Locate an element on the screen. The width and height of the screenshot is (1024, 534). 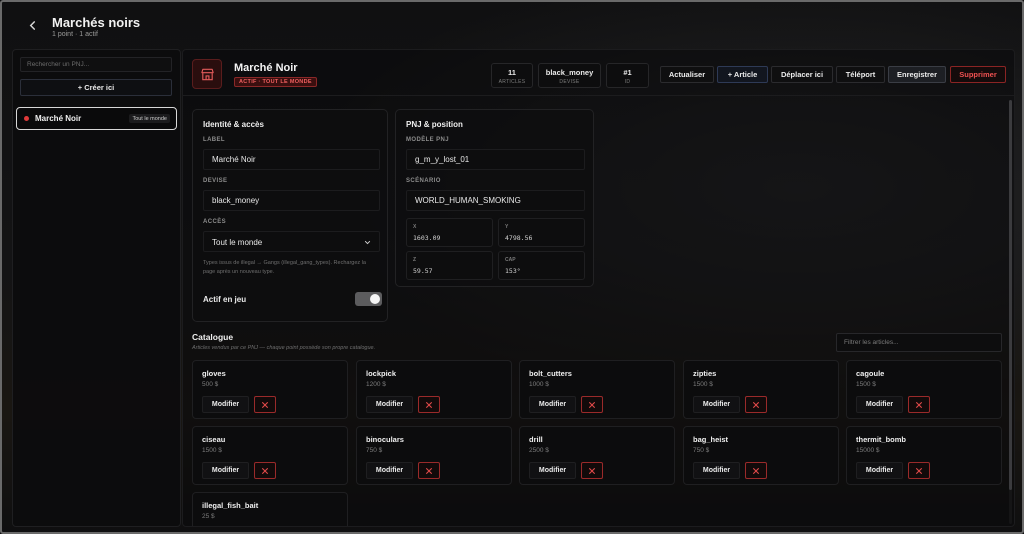
back-button is located at coordinates (32, 25).